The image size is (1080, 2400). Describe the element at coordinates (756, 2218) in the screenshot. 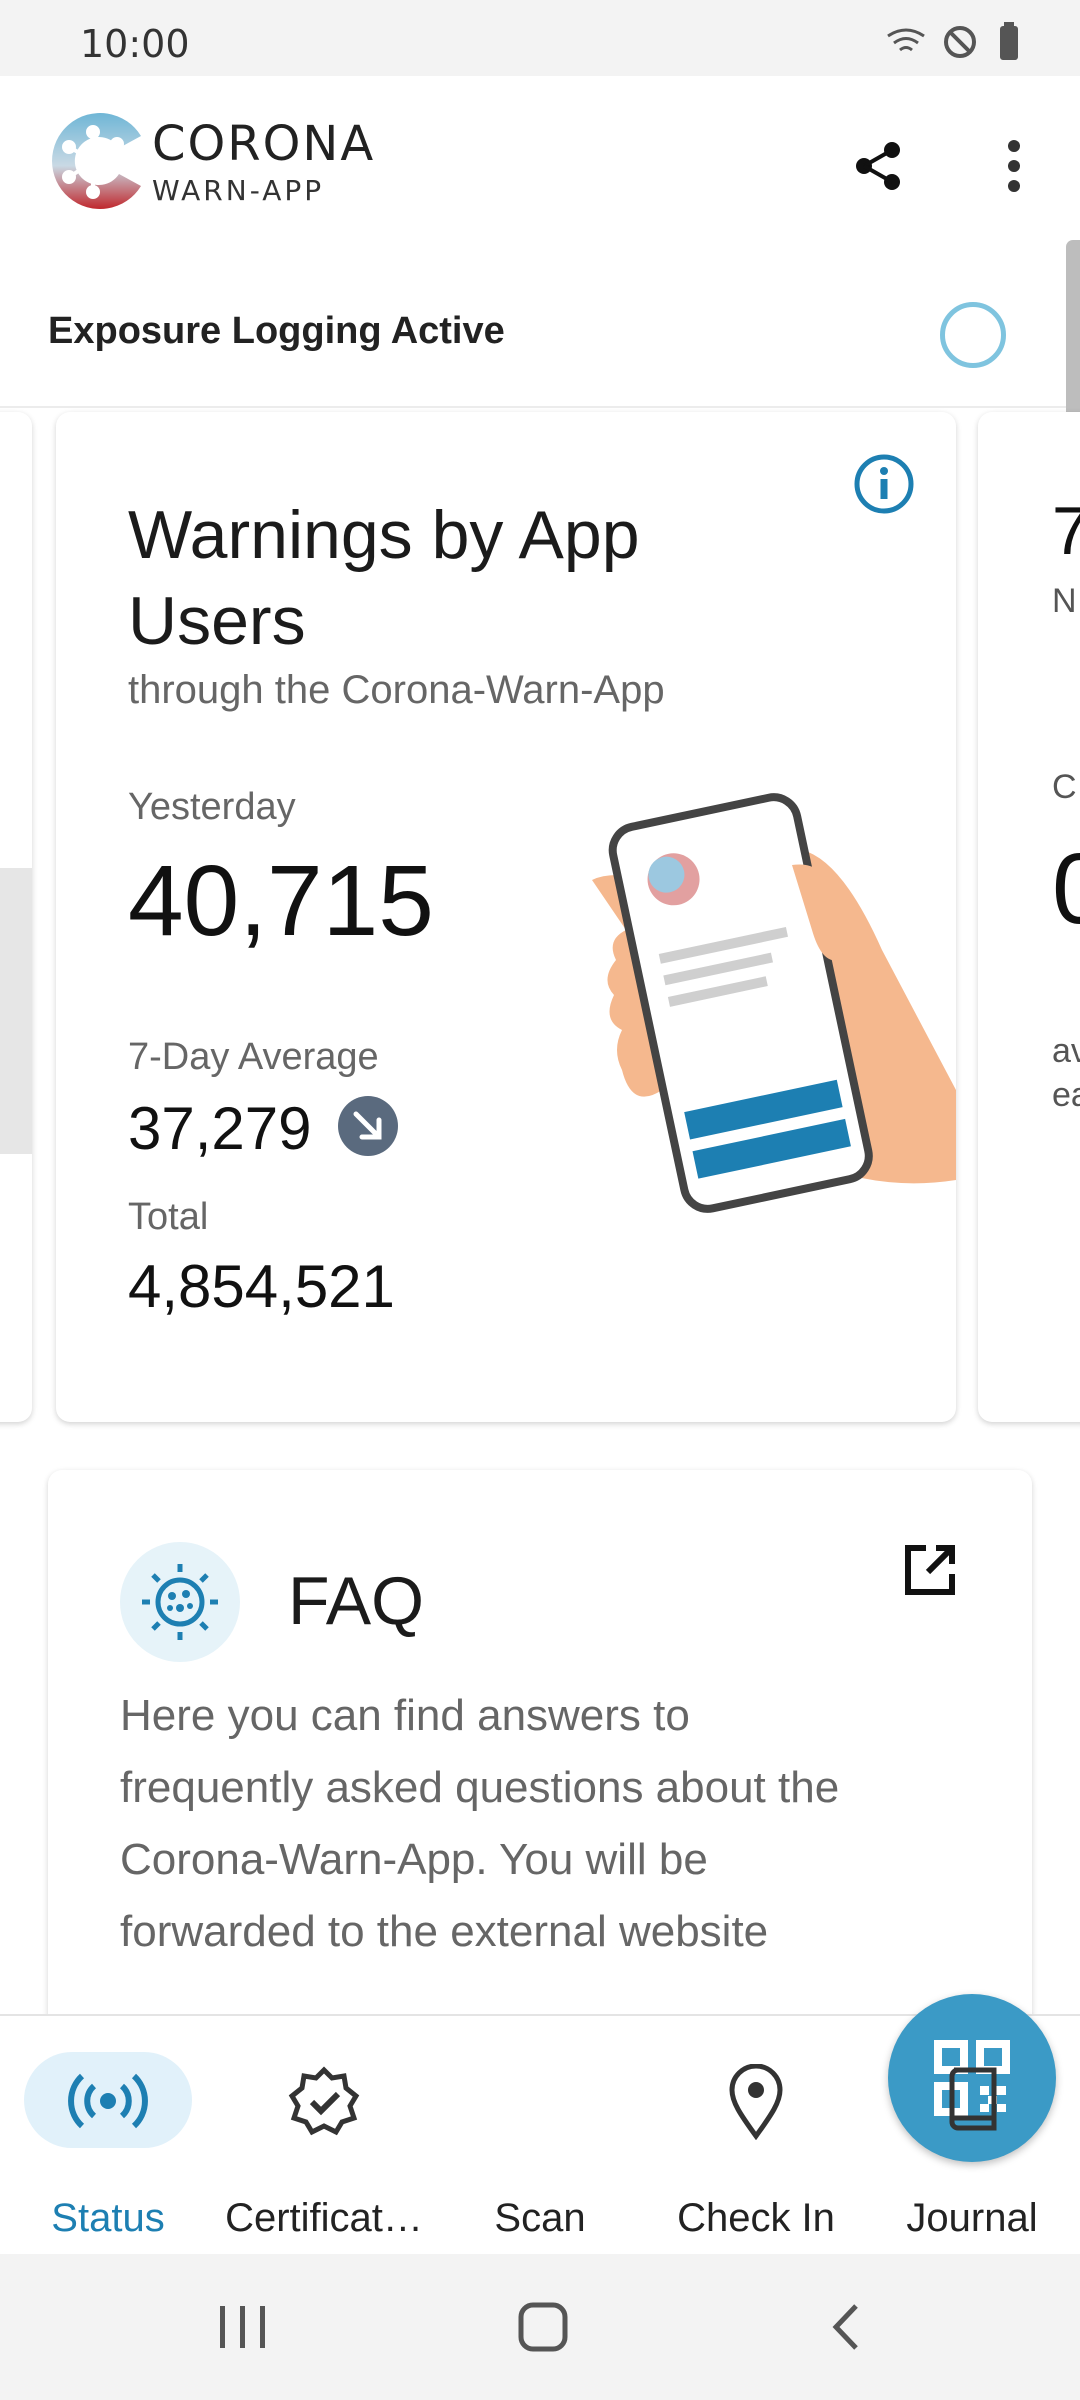

I see `nav-check-in-label: Check In` at that location.